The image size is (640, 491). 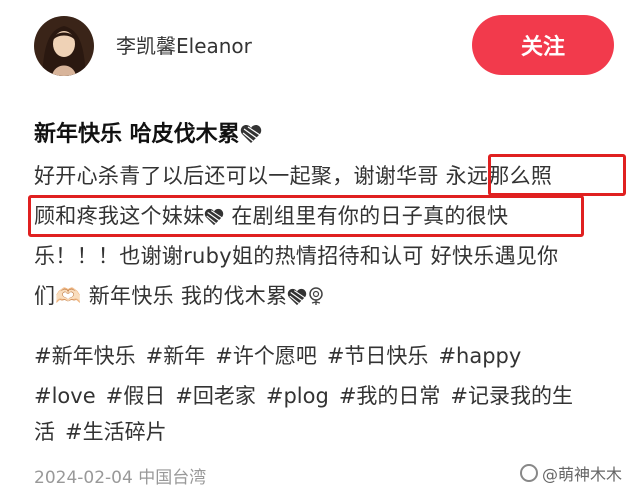 I want to click on post-line-4-text: 们🫶🏻 新年快乐 我的伐木累, so click(x=161, y=296).